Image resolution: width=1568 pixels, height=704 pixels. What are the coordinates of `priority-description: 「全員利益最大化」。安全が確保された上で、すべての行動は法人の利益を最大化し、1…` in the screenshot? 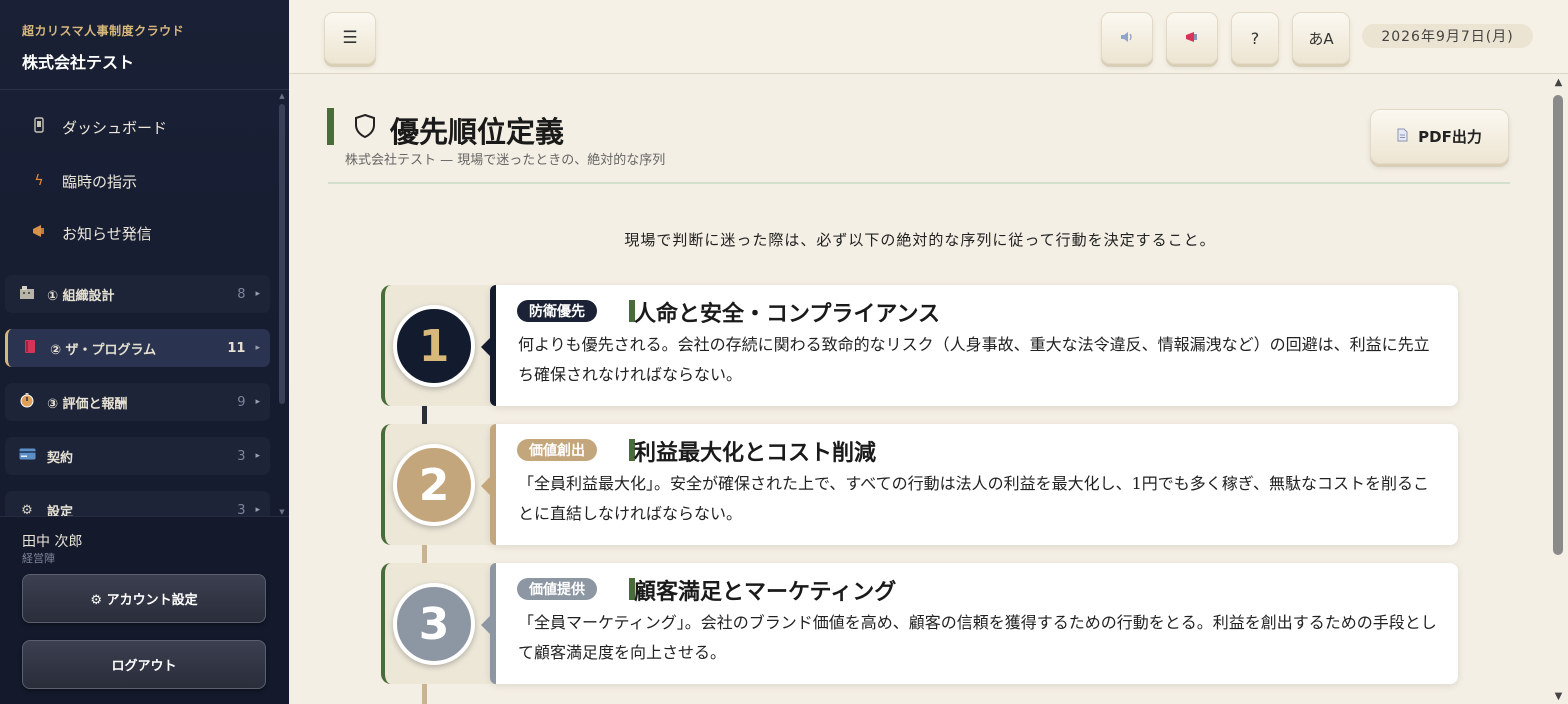 It's located at (973, 498).